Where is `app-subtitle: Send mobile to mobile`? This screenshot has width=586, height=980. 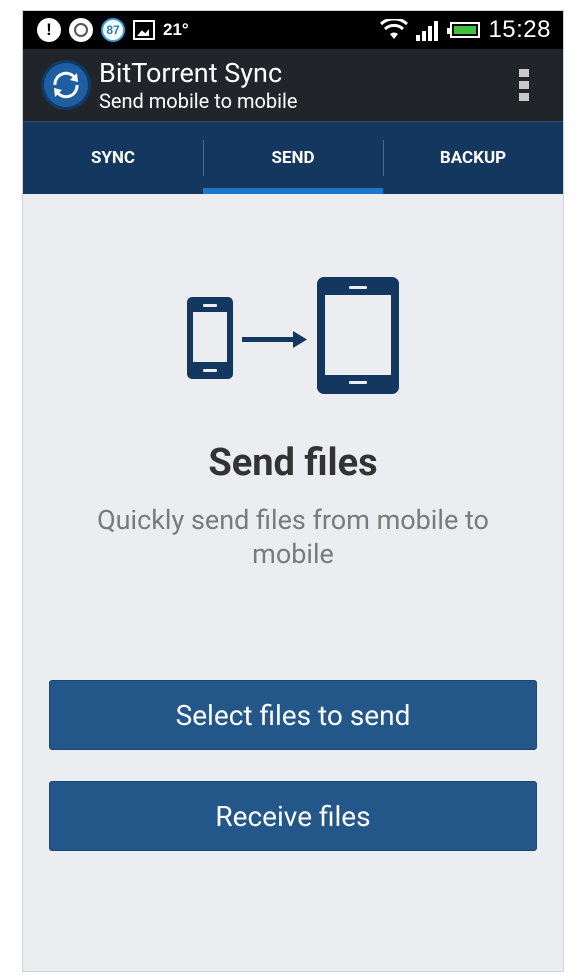 app-subtitle: Send mobile to mobile is located at coordinates (198, 100).